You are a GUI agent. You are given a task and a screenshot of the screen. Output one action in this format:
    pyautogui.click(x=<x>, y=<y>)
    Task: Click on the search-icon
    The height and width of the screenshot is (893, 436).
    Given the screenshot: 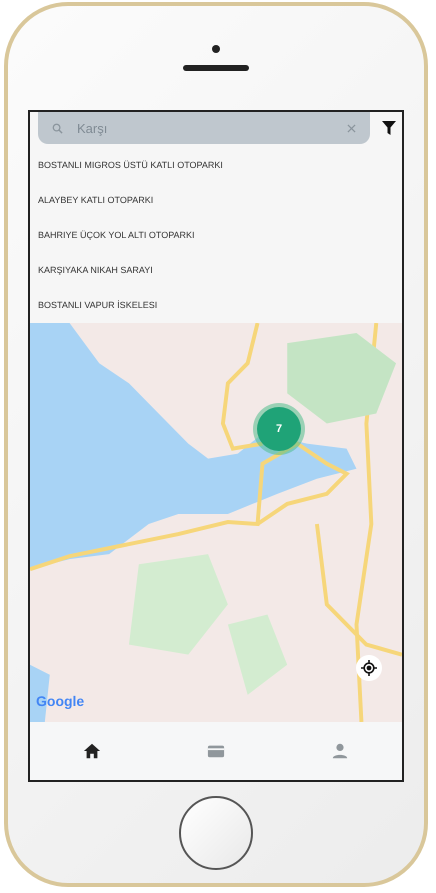 What is the action you would take?
    pyautogui.click(x=57, y=128)
    